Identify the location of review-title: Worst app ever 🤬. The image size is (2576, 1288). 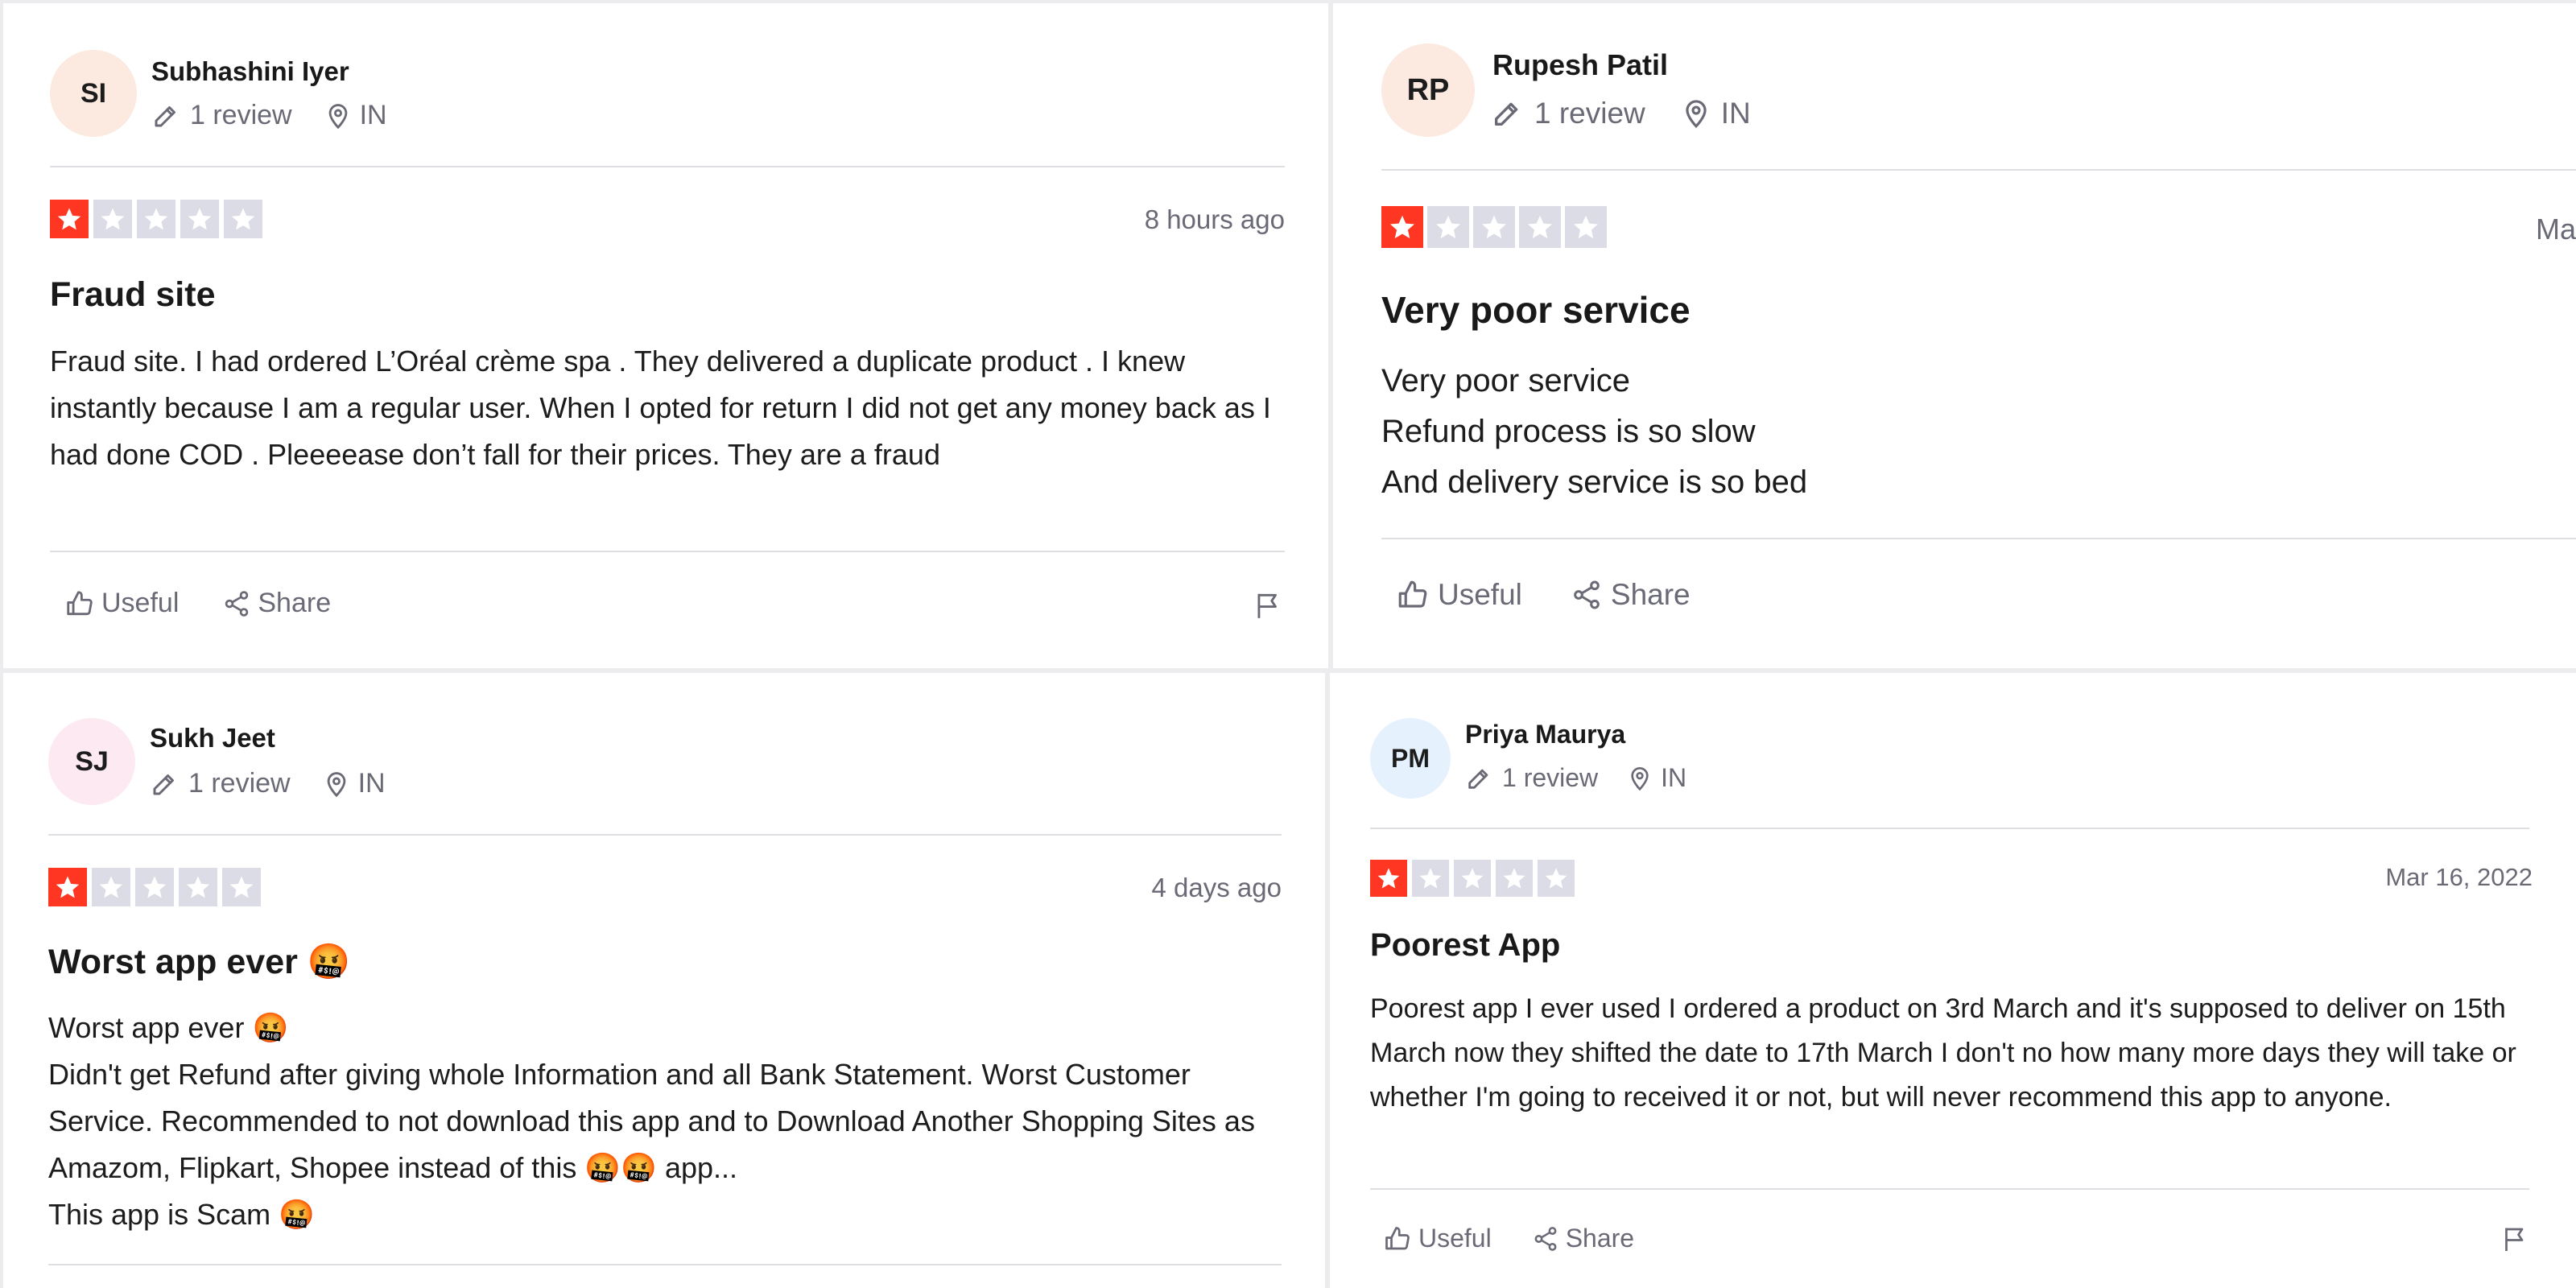
(199, 962).